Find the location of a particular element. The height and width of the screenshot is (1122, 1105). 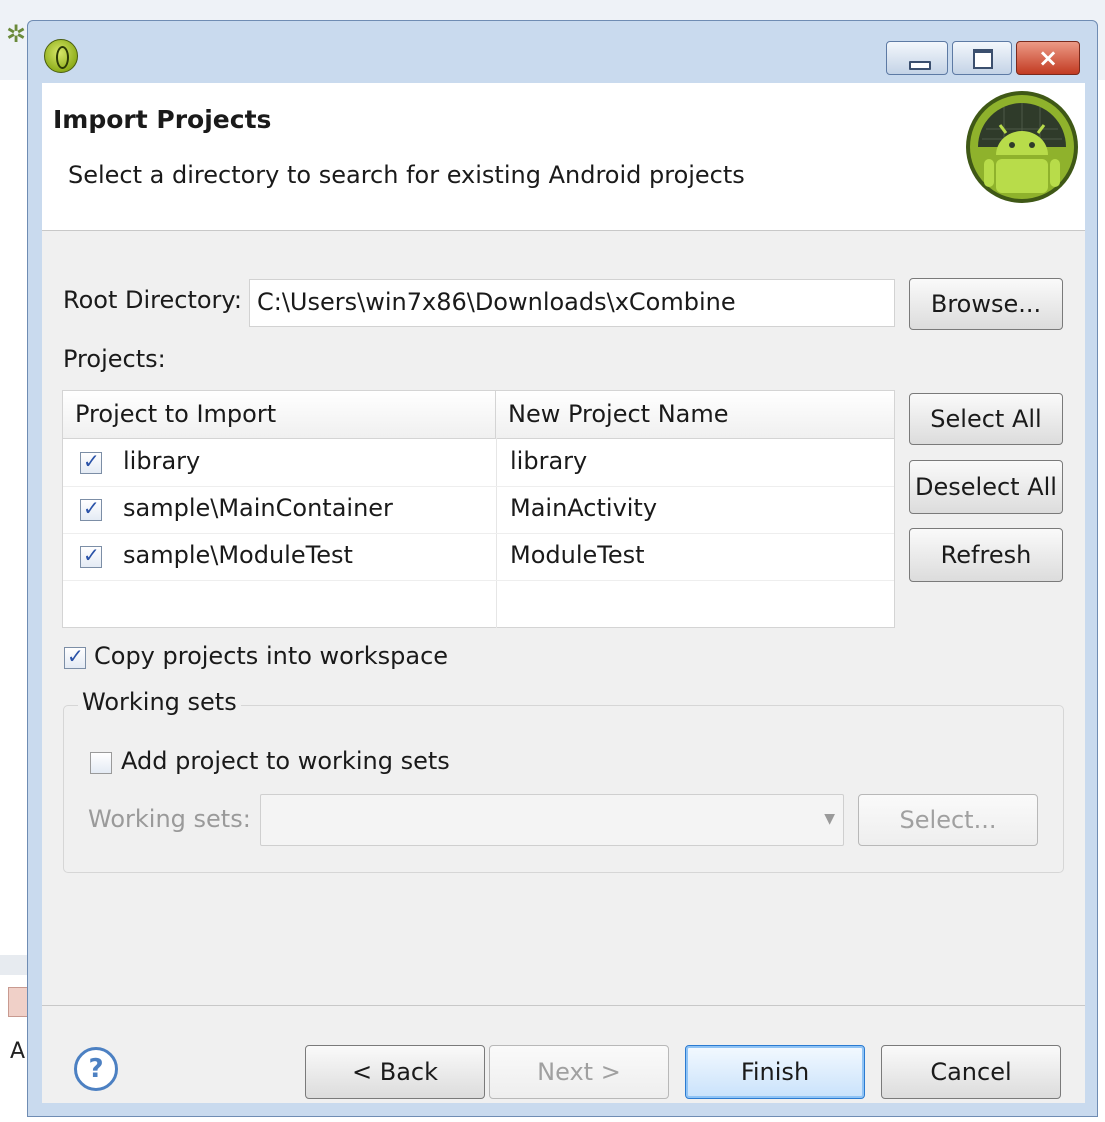

background-avatar-icon is located at coordinates (18, 1002).